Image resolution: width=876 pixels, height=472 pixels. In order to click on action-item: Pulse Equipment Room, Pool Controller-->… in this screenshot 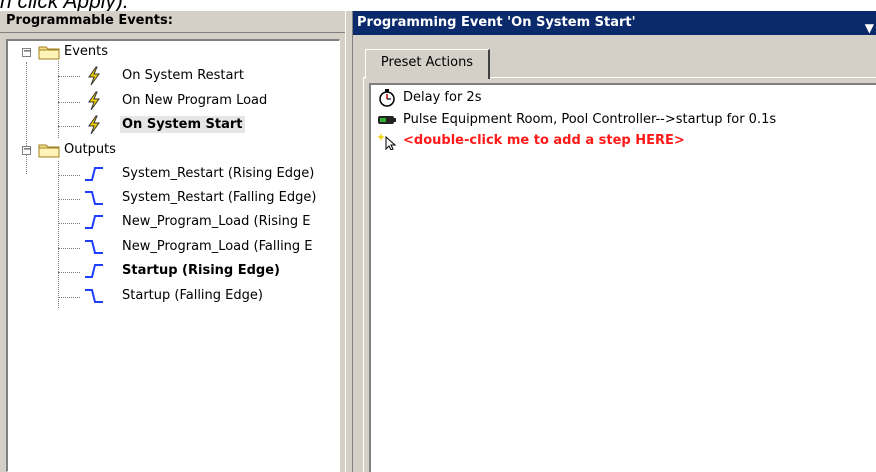, I will do `click(576, 120)`.